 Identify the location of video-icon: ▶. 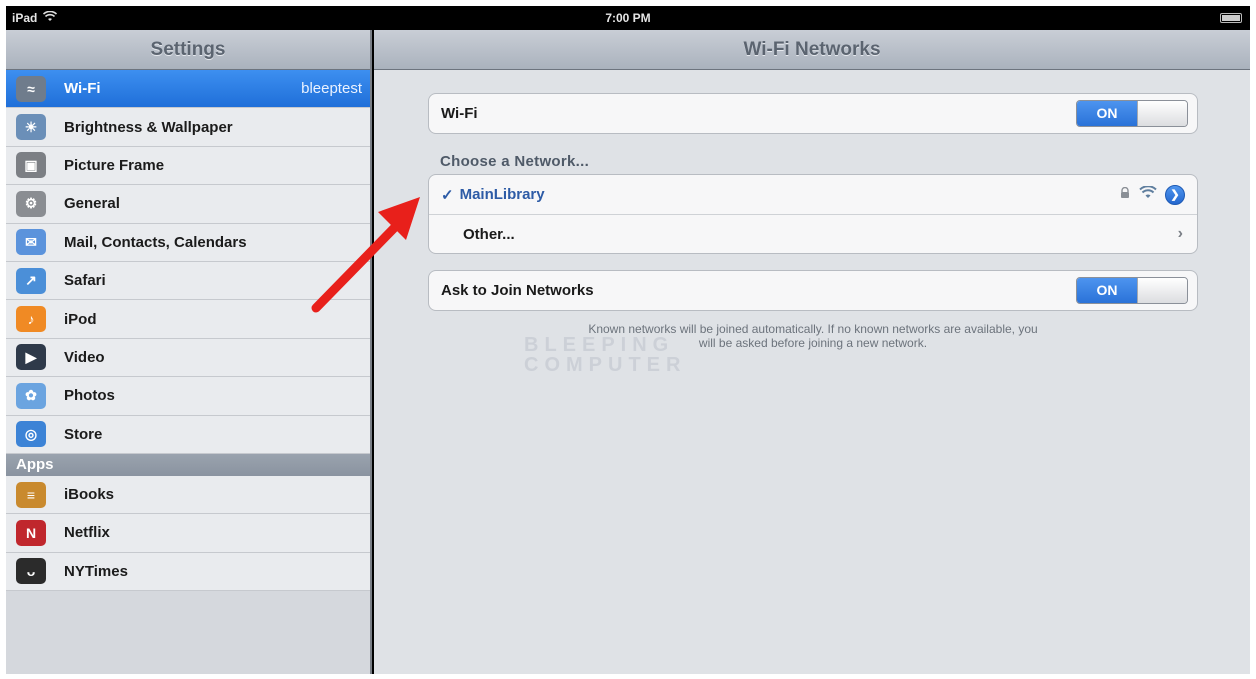
(31, 357).